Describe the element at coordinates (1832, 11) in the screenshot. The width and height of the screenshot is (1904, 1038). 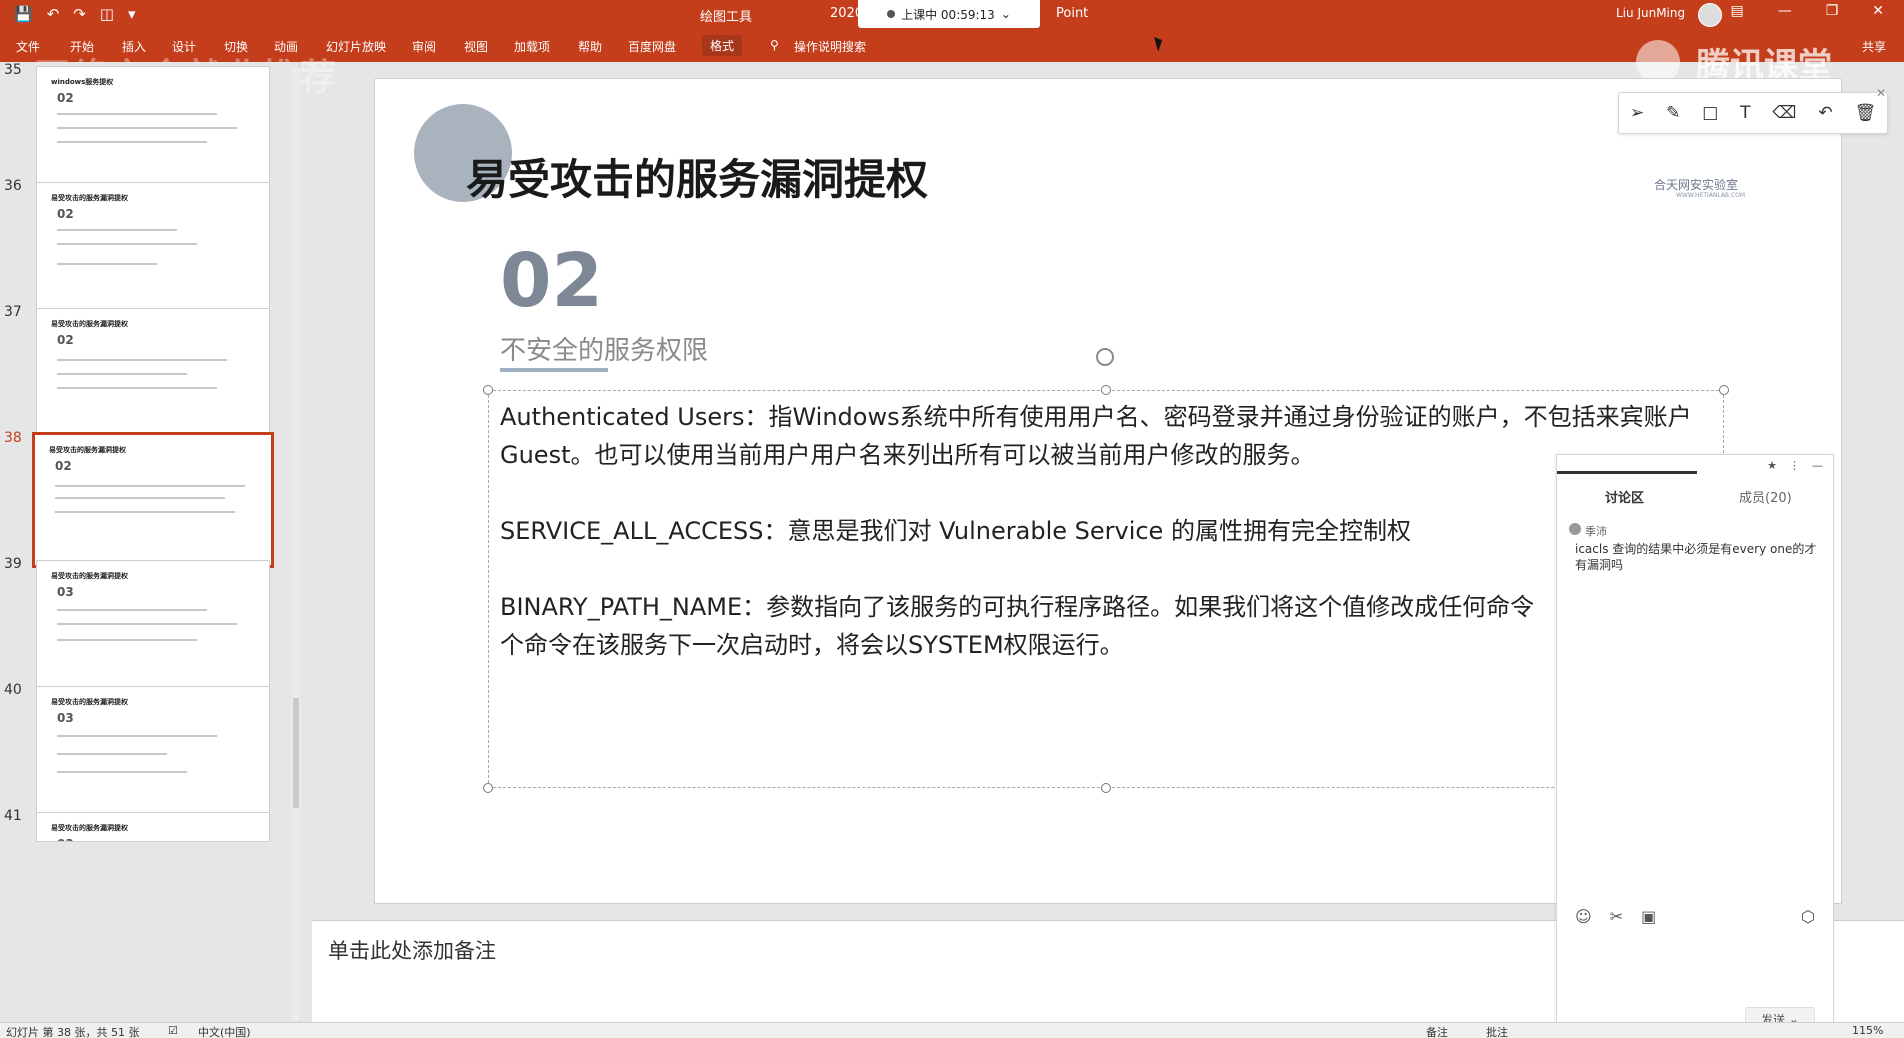
I see `maximize-icon: ❐` at that location.